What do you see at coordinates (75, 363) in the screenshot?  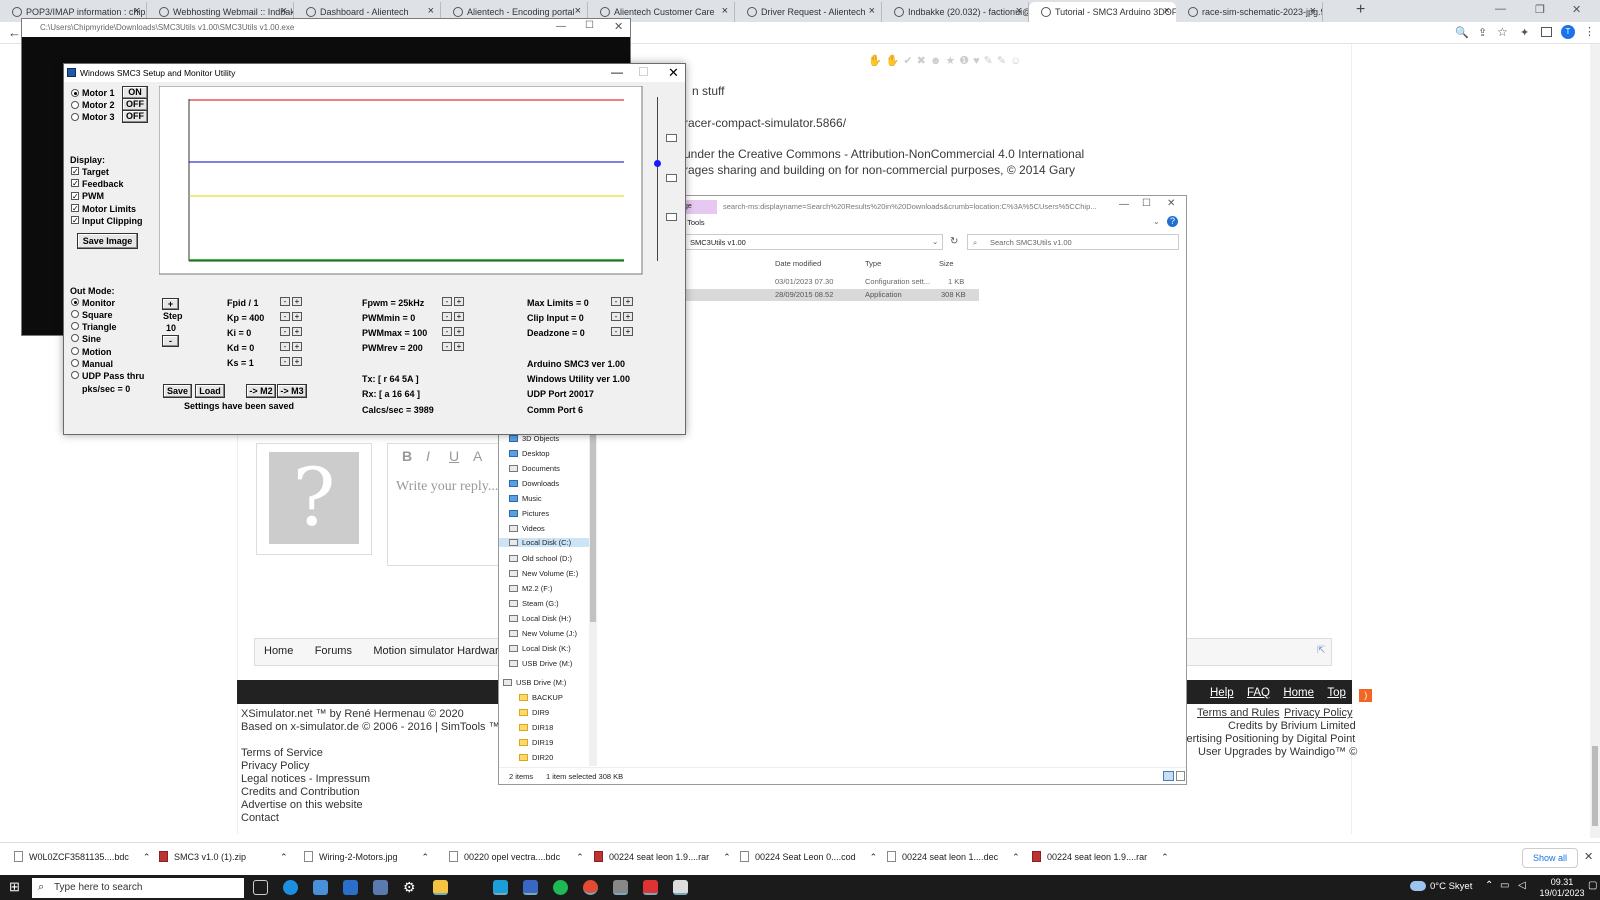 I see `outmode-manual-radio` at bounding box center [75, 363].